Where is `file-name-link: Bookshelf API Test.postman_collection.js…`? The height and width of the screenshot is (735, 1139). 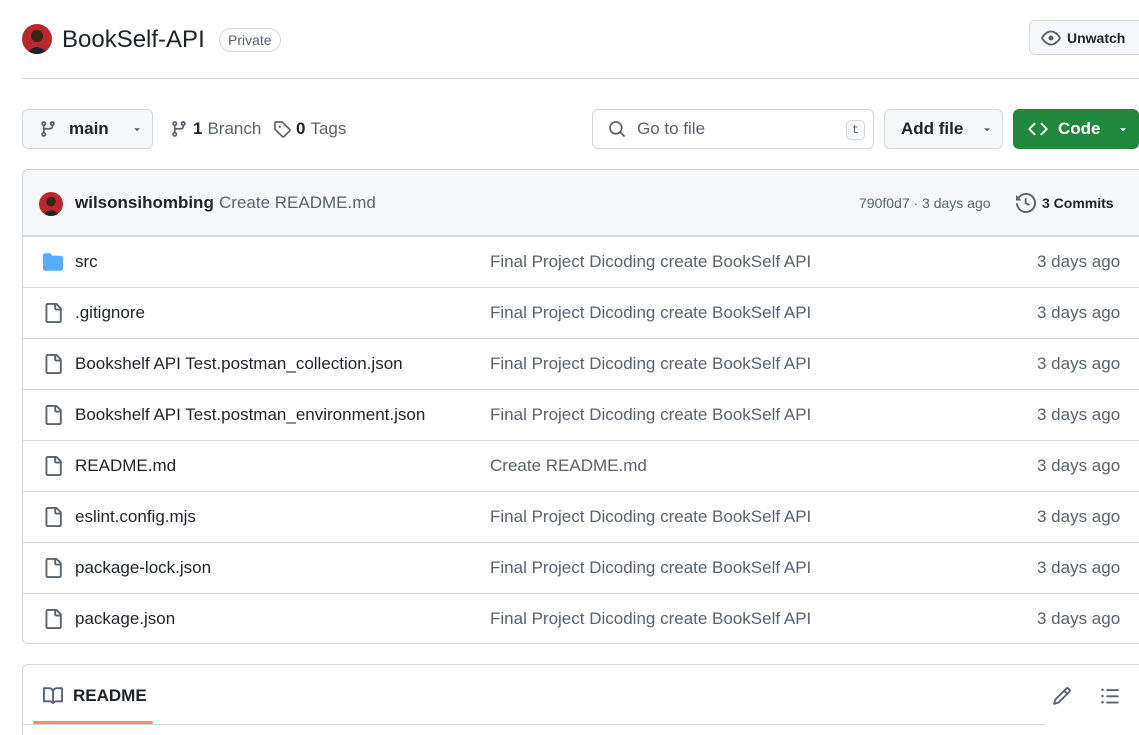 file-name-link: Bookshelf API Test.postman_collection.js… is located at coordinates (239, 364).